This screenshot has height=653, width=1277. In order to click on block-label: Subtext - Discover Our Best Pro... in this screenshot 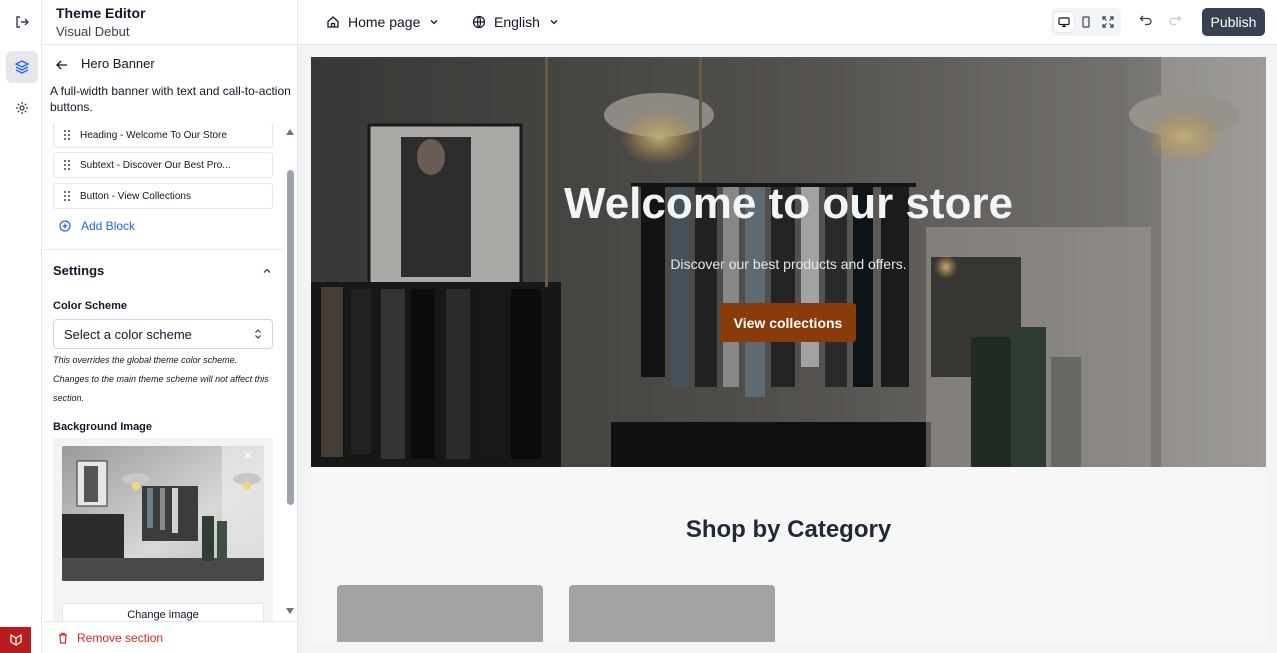, I will do `click(155, 165)`.